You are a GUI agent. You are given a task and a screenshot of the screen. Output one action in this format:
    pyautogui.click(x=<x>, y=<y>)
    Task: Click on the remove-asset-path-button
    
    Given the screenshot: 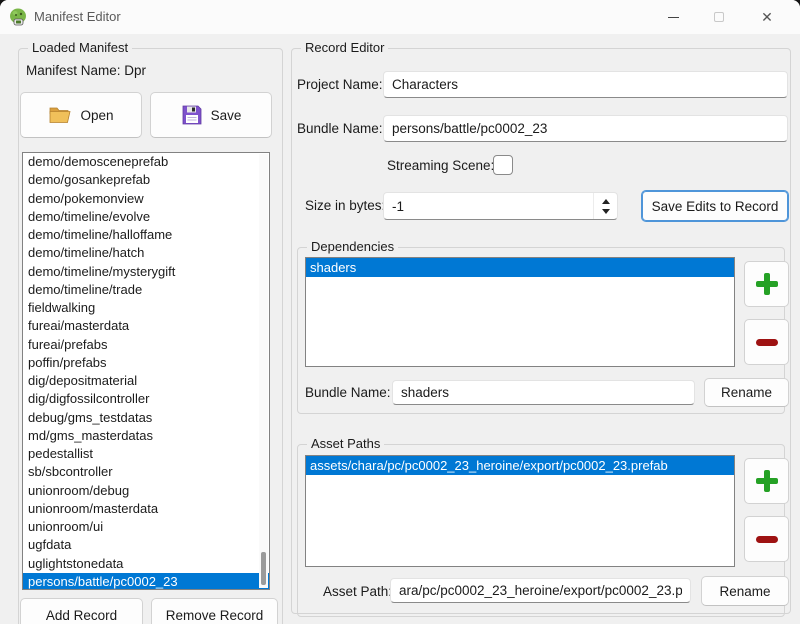 What is the action you would take?
    pyautogui.click(x=766, y=539)
    